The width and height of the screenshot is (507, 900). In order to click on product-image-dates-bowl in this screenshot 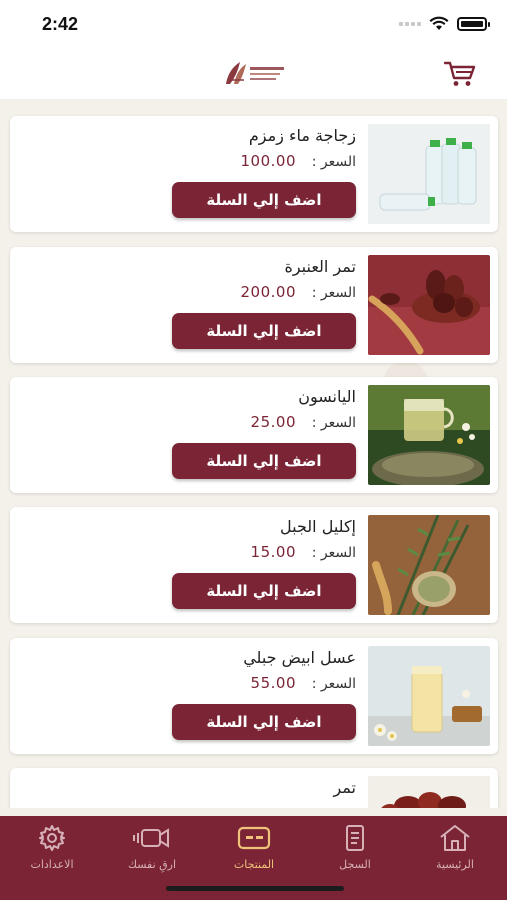, I will do `click(429, 305)`.